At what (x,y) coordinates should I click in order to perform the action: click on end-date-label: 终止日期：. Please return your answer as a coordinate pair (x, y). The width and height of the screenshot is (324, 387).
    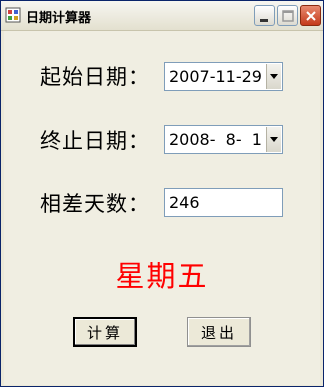
    Looking at the image, I should click on (95, 141).